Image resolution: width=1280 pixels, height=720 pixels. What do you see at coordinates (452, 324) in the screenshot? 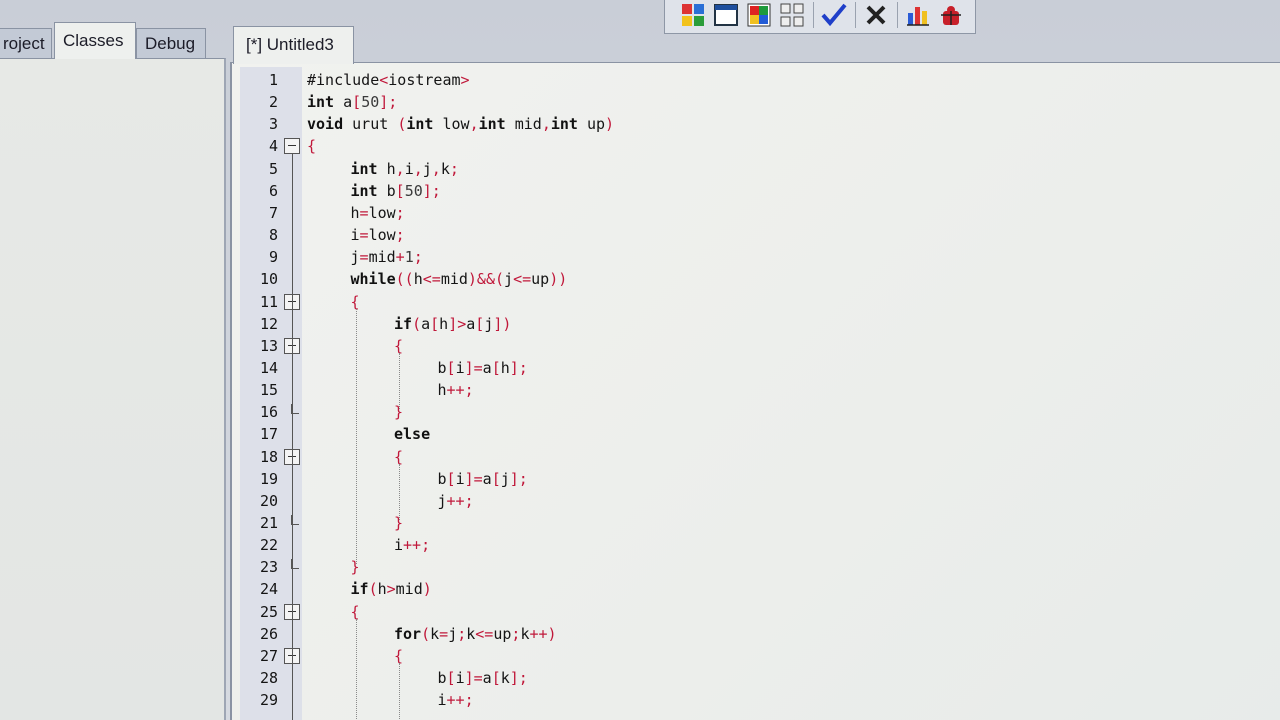
I see `code-line: if(a[h]>a[j])` at bounding box center [452, 324].